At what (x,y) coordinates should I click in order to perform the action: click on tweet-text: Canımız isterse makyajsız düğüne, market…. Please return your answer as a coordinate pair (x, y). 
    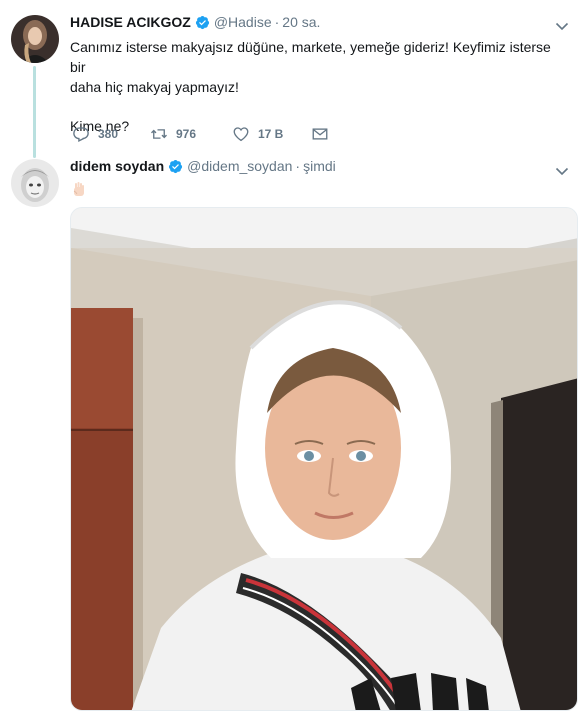
    Looking at the image, I should click on (320, 86).